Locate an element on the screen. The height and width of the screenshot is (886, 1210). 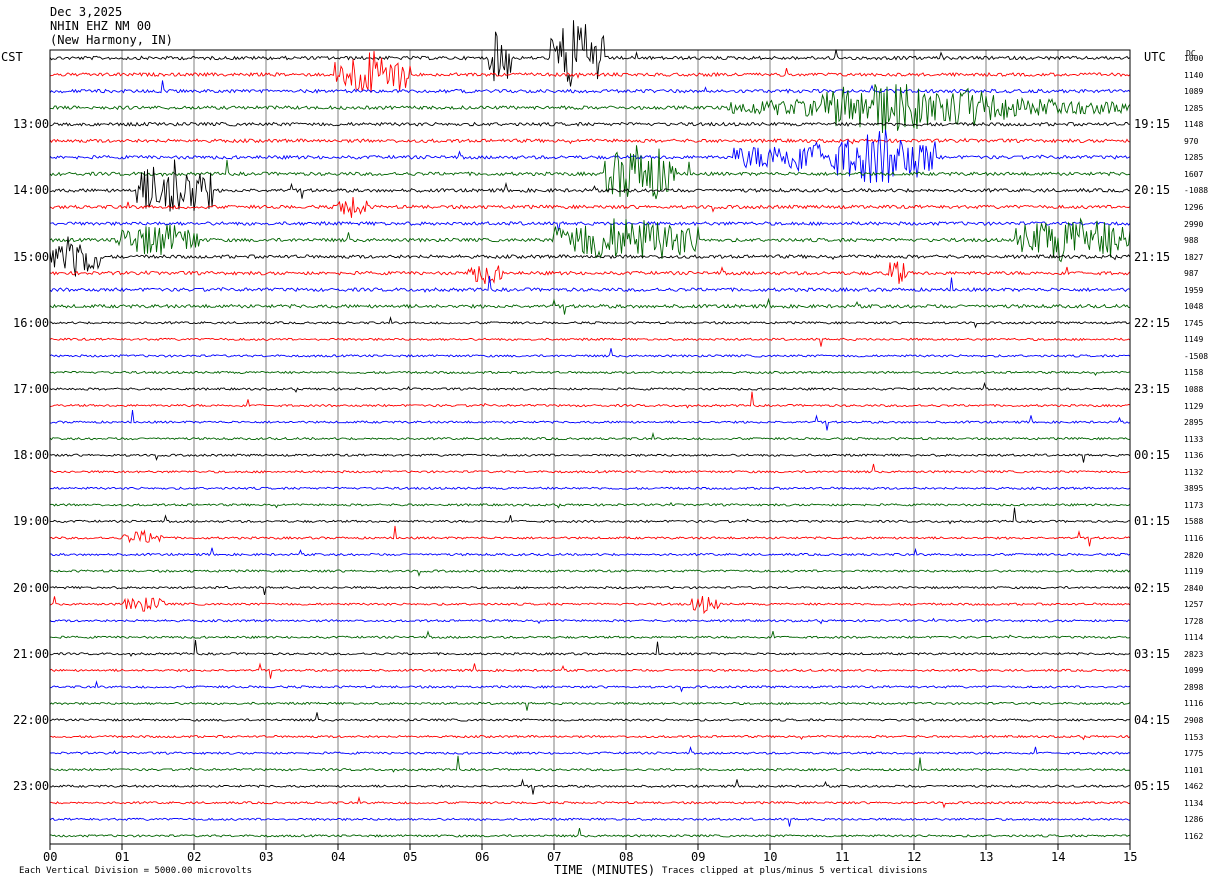
dc-offset-label: 987 is located at coordinates (1191, 274).